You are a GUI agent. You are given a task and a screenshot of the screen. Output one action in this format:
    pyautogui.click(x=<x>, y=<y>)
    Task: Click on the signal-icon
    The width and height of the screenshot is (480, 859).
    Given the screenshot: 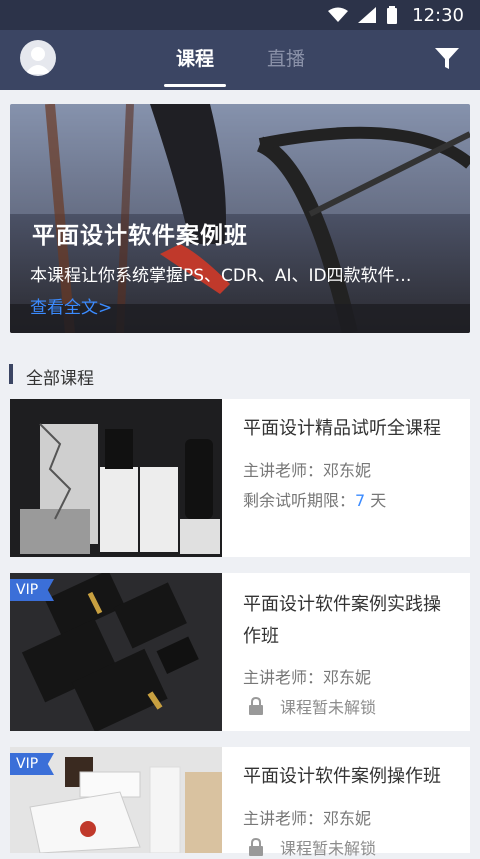 What is the action you would take?
    pyautogui.click(x=367, y=15)
    